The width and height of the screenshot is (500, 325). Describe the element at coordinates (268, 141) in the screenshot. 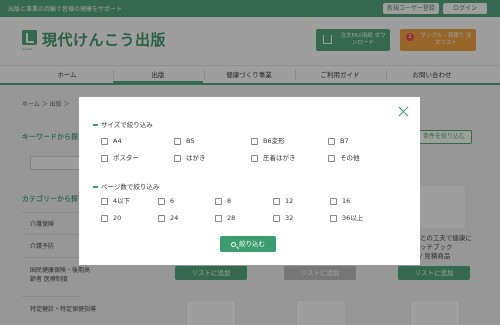

I see `size-option-b6-variant: B6変形` at that location.